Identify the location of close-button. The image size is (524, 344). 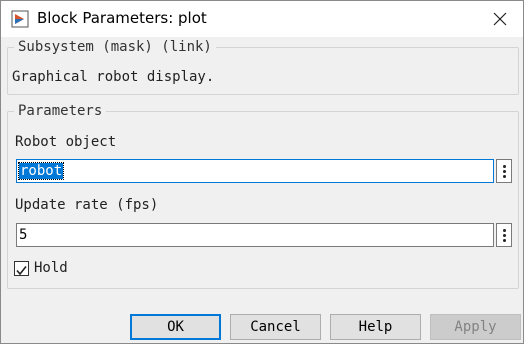
(500, 19).